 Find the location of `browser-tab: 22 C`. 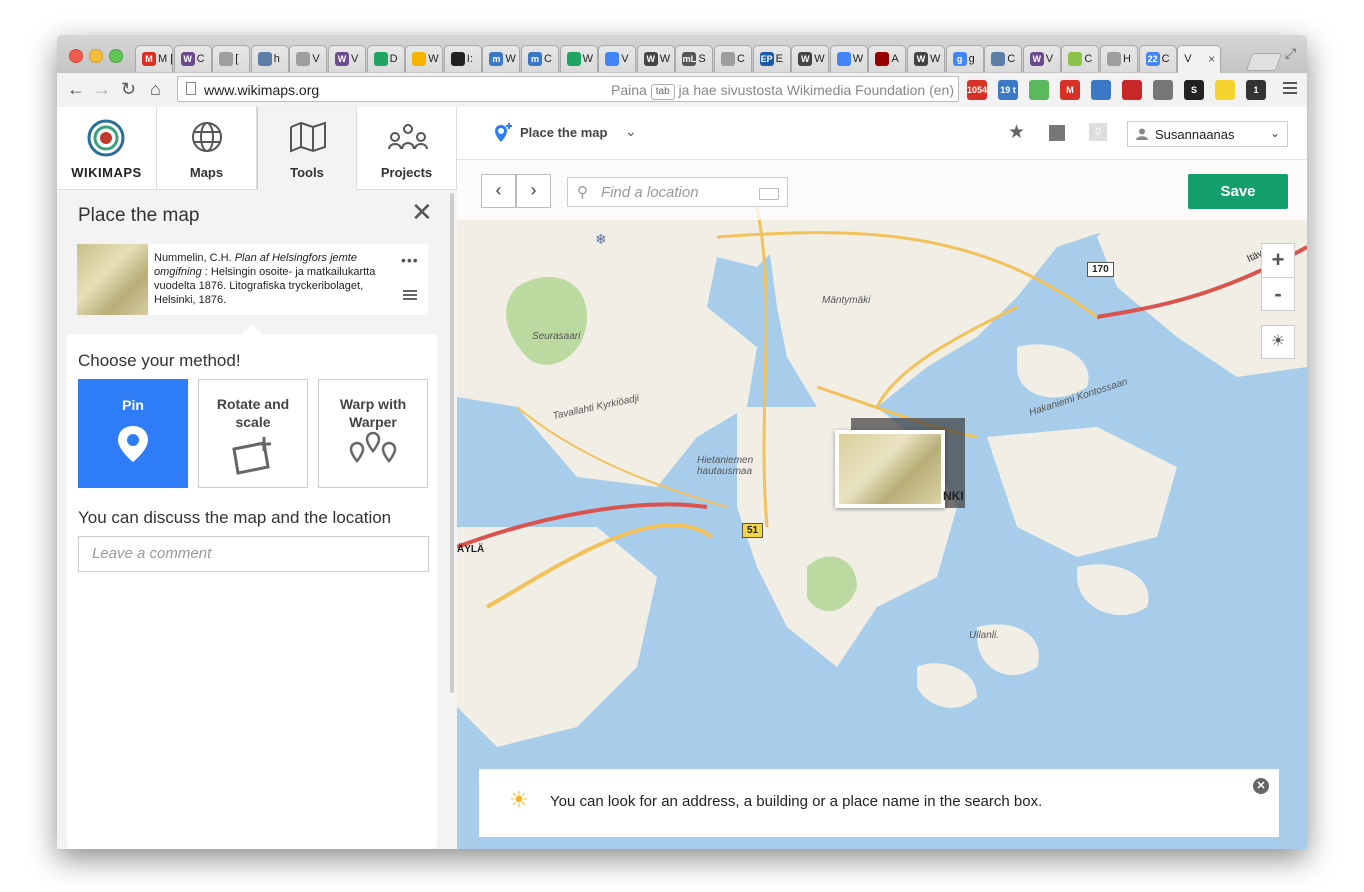

browser-tab: 22 C is located at coordinates (1157, 58).